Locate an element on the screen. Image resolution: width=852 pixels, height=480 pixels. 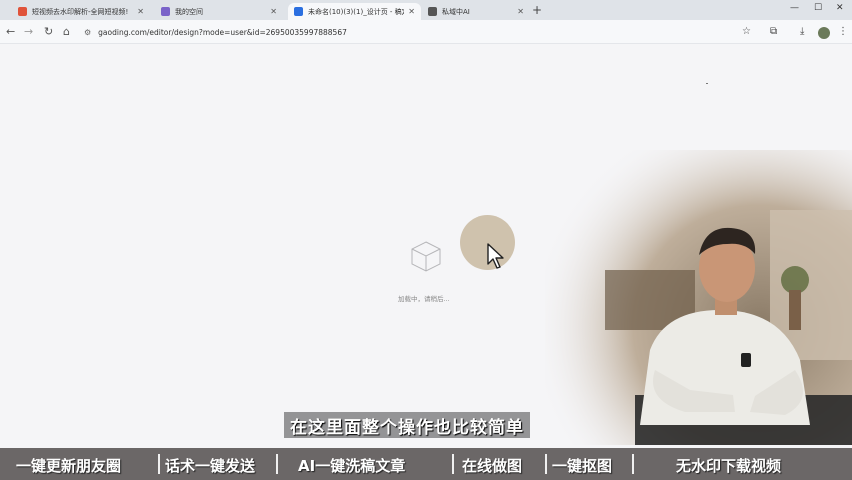
promo-item: 一键更新朋友圈 is located at coordinates (69, 466).